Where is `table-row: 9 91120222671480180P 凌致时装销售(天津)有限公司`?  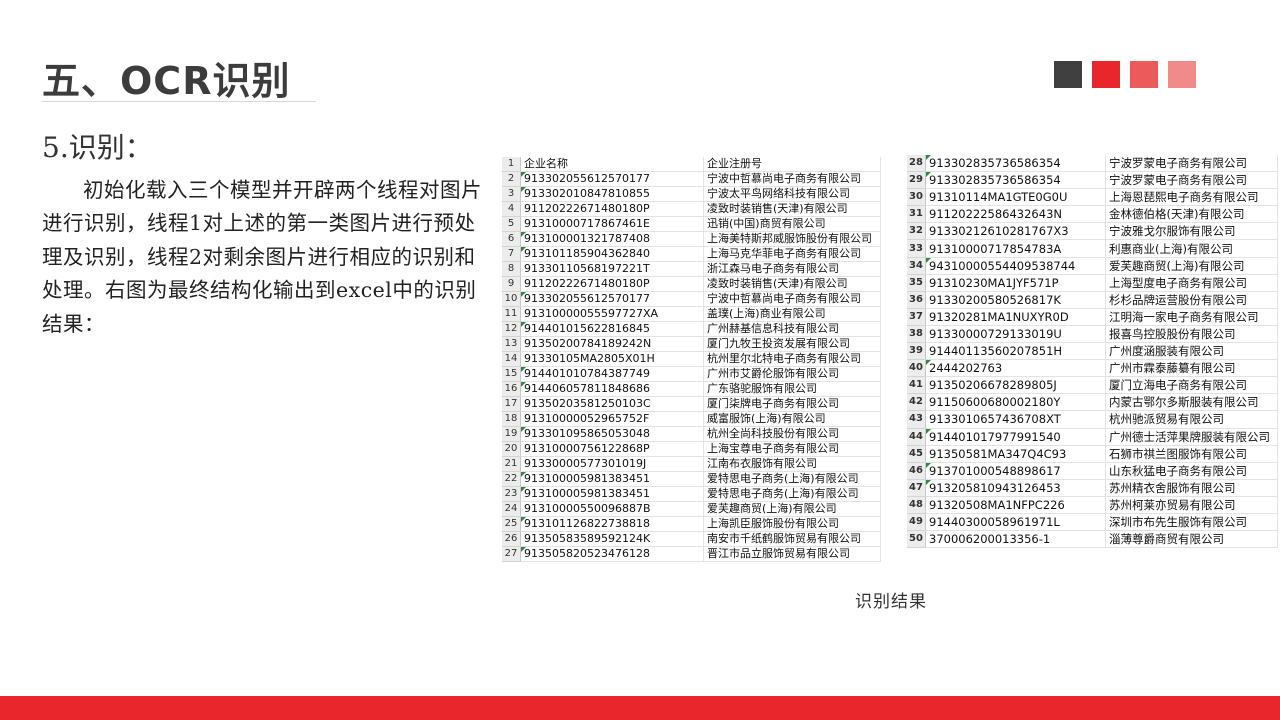
table-row: 9 91120222671480180P 凌致时装销售(天津)有限公司 is located at coordinates (691, 284).